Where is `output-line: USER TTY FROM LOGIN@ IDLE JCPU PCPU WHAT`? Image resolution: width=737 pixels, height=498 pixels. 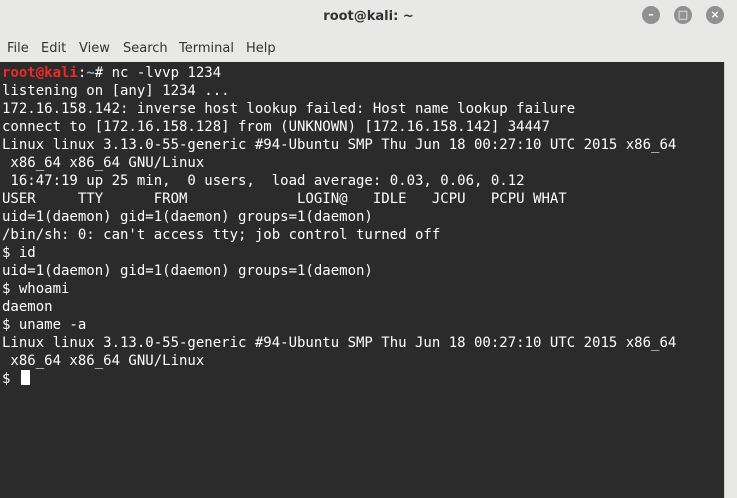 output-line: USER TTY FROM LOGIN@ IDLE JCPU PCPU WHAT is located at coordinates (284, 199).